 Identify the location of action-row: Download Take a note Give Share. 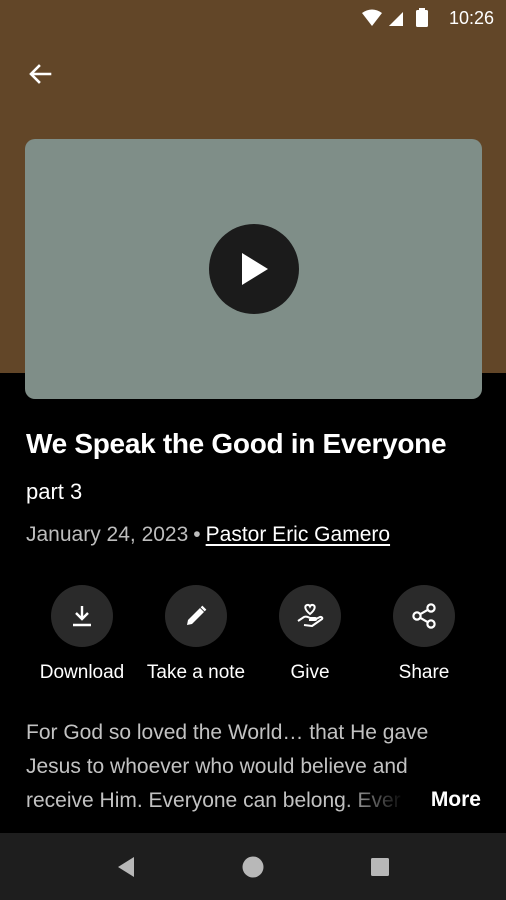
(253, 640).